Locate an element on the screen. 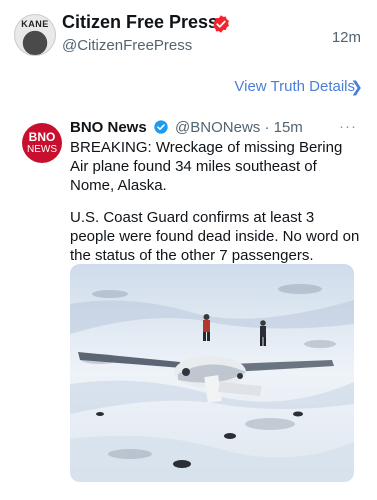 The height and width of the screenshot is (500, 377). author-handle: @CitizenFreePress is located at coordinates (127, 45).